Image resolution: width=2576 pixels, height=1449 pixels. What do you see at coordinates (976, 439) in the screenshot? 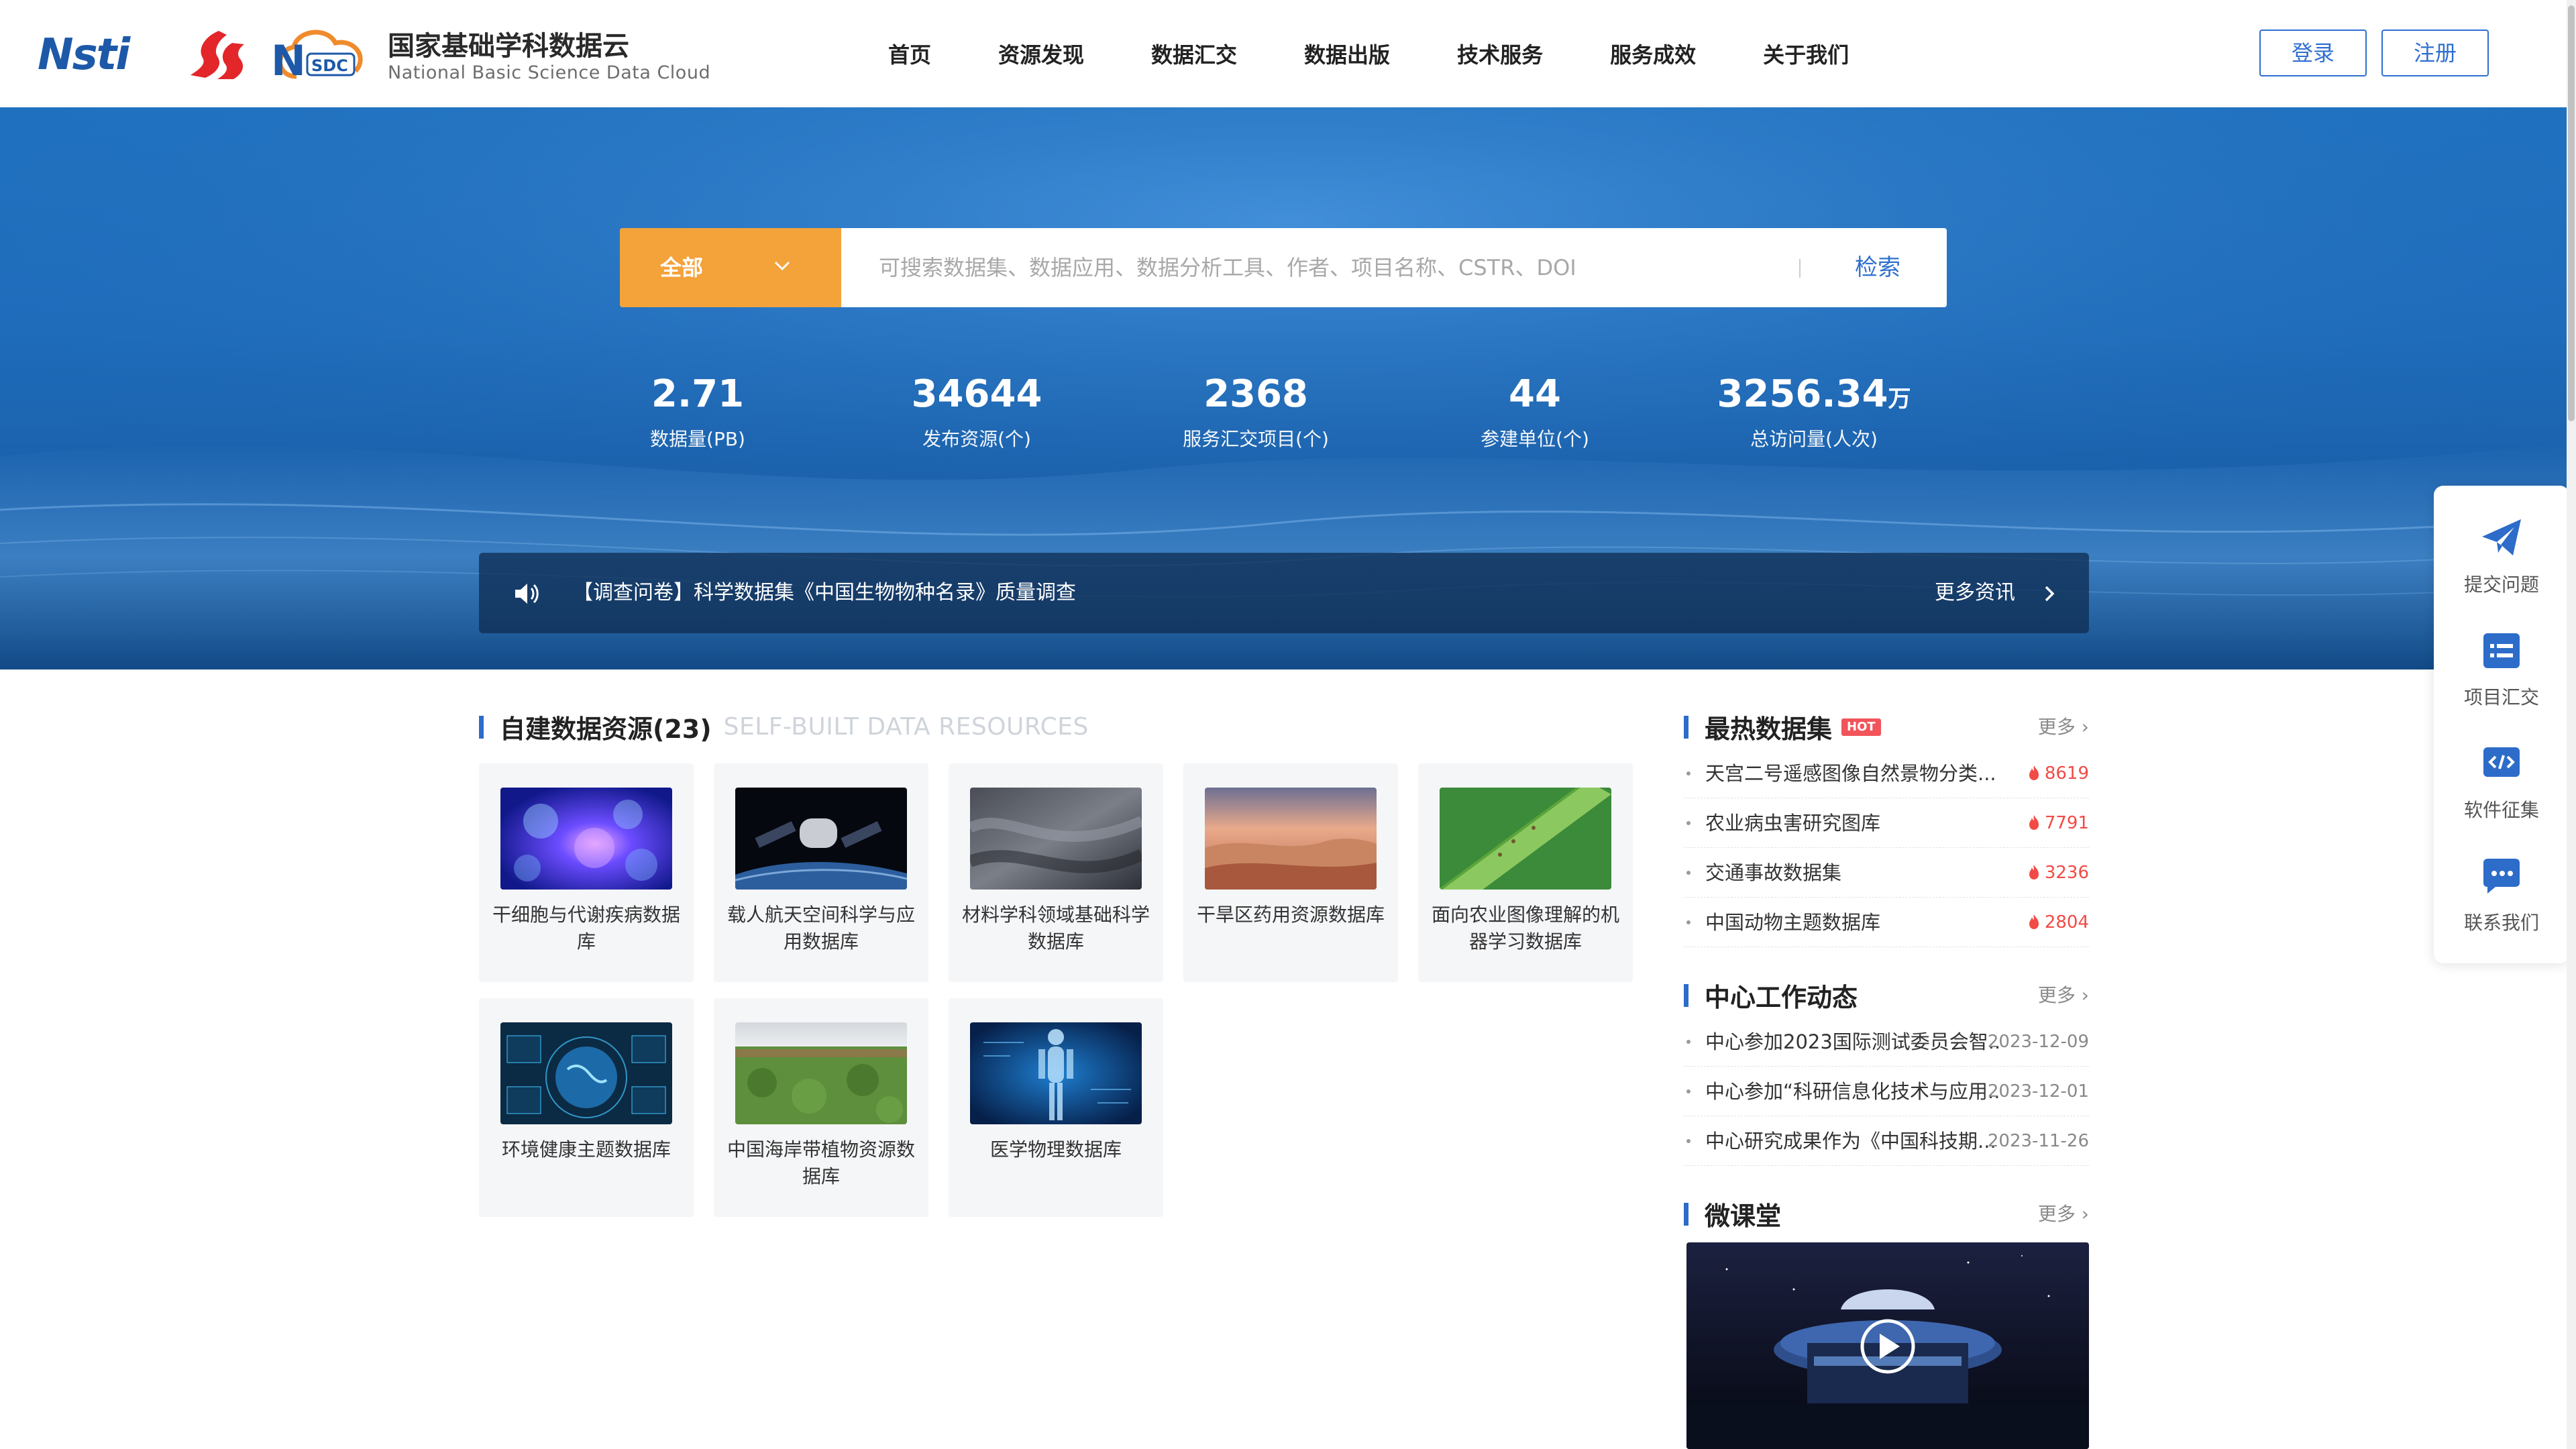
I see `stat-label: 发布资源(个)` at bounding box center [976, 439].